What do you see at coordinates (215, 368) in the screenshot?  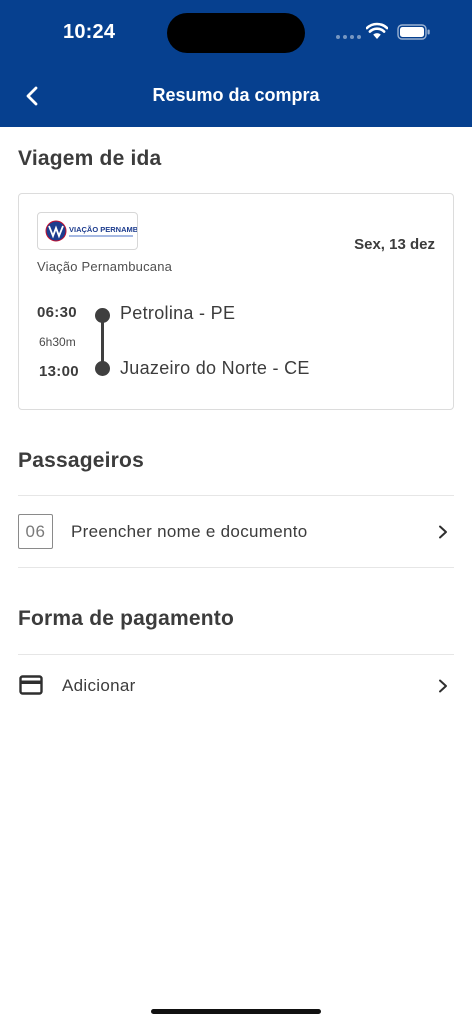 I see `destination-city: Juazeiro do Norte - CE` at bounding box center [215, 368].